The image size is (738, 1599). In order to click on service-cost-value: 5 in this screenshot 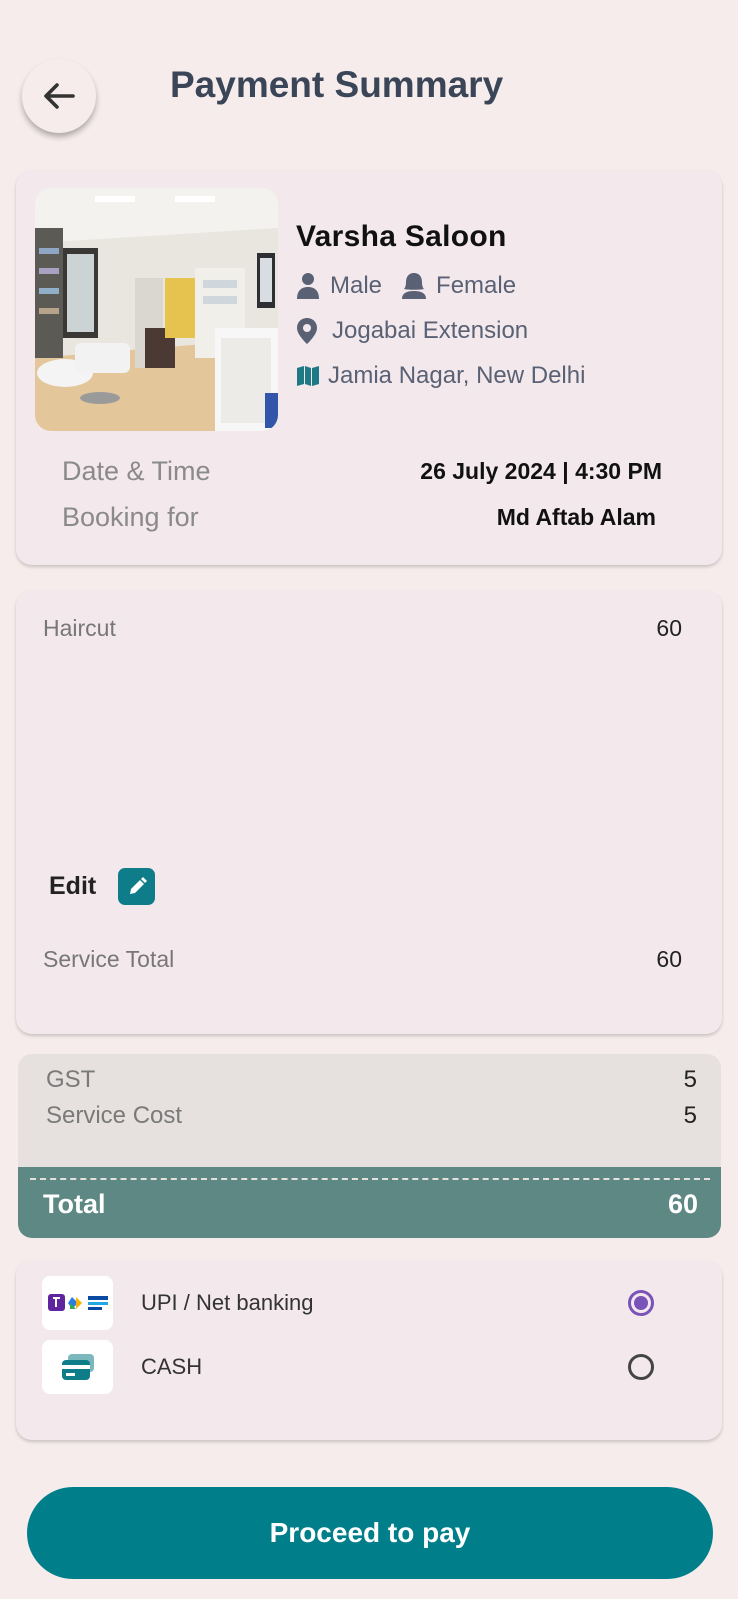, I will do `click(690, 1115)`.